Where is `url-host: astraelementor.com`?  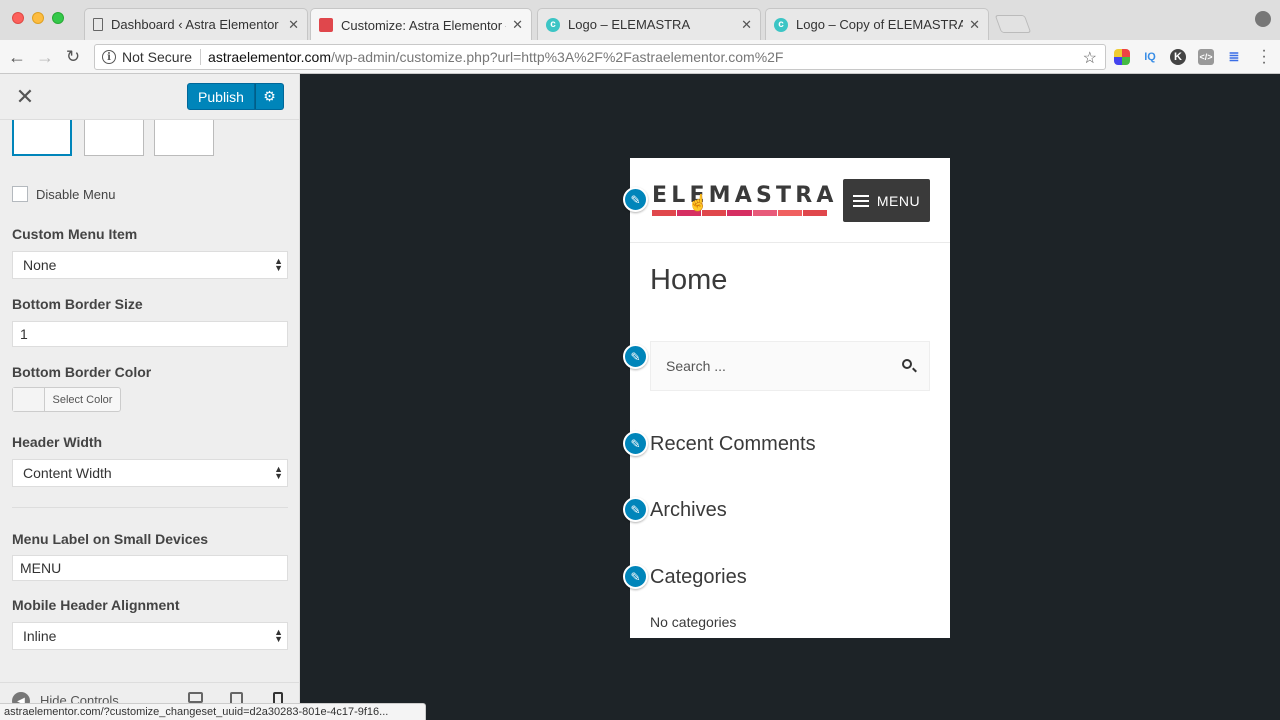 url-host: astraelementor.com is located at coordinates (269, 57).